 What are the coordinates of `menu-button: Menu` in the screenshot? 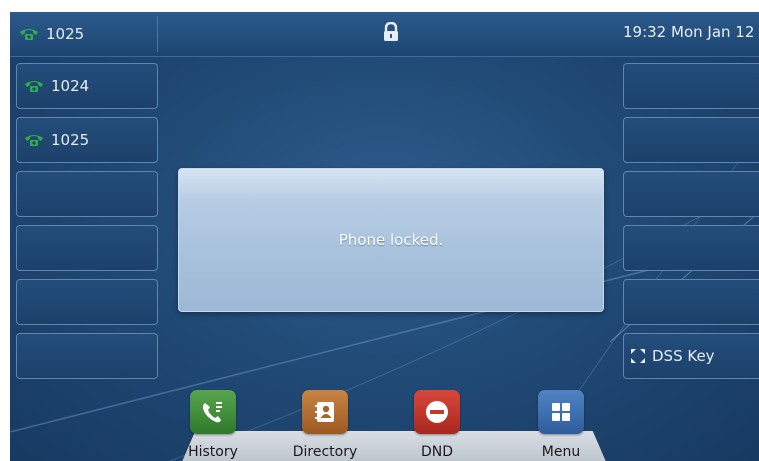 It's located at (561, 425).